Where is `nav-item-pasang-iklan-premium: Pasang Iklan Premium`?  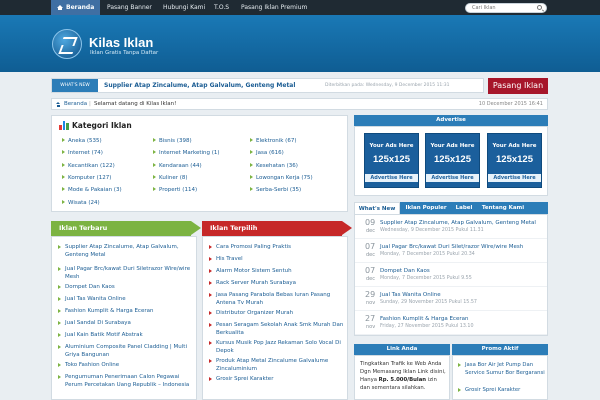 nav-item-pasang-iklan-premium: Pasang Iklan Premium is located at coordinates (274, 7).